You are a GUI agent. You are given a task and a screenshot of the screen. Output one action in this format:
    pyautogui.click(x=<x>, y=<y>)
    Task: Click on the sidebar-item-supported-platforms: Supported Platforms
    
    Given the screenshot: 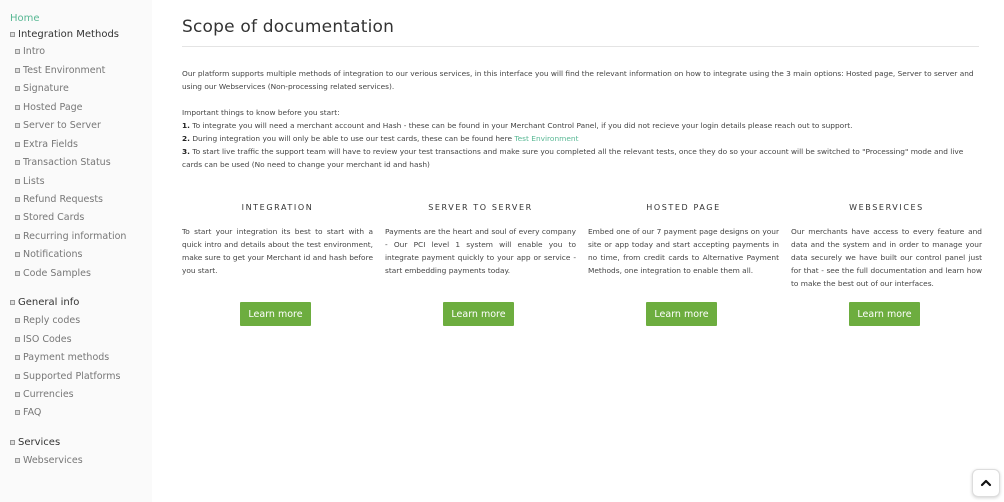 What is the action you would take?
    pyautogui.click(x=67, y=376)
    